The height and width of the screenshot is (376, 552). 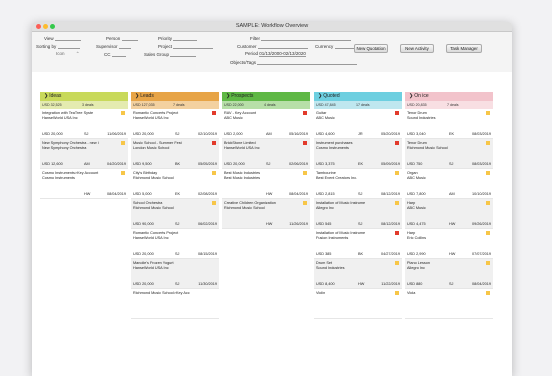 I want to click on column-header: ❯Ideas, so click(x=84, y=96).